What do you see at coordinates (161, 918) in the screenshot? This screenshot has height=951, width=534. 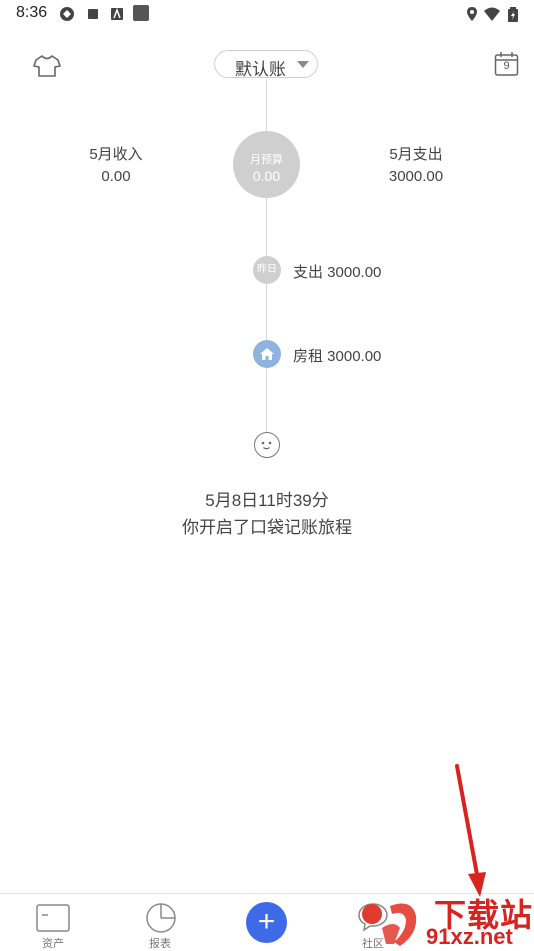 I see `pie-chart-icon` at bounding box center [161, 918].